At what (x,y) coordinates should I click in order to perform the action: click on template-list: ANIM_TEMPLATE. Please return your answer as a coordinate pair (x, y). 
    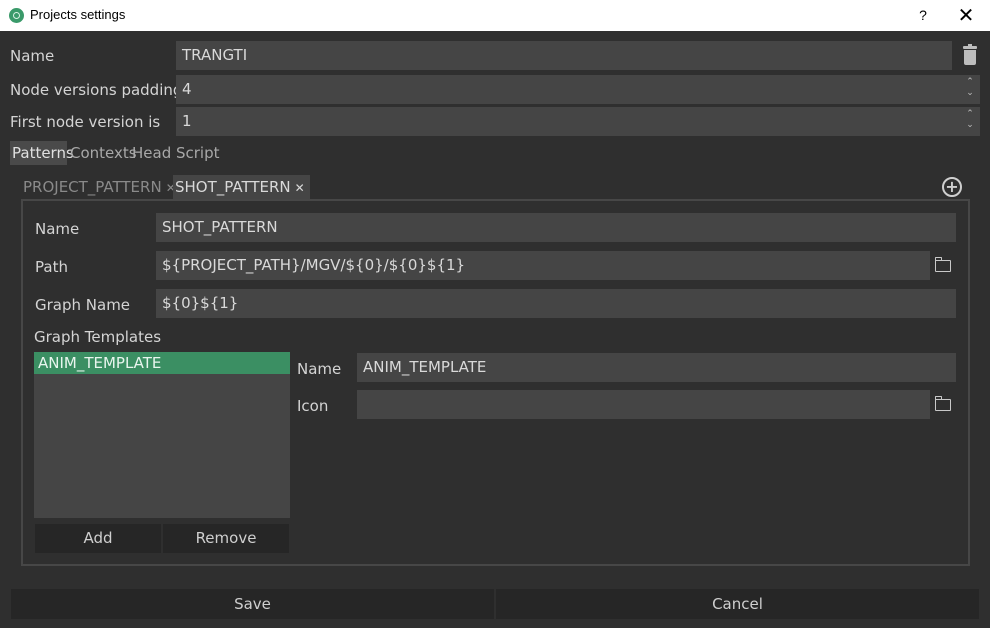
    Looking at the image, I should click on (162, 435).